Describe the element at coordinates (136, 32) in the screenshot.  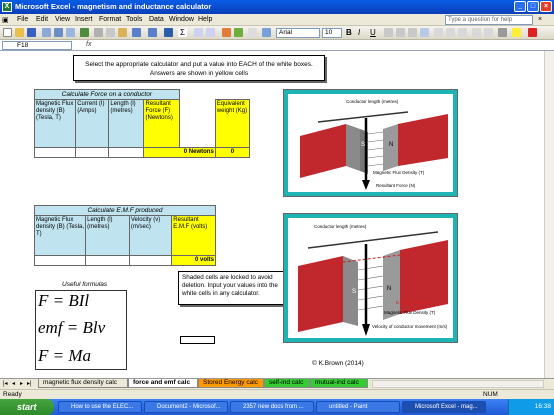
I see `undo-icon` at that location.